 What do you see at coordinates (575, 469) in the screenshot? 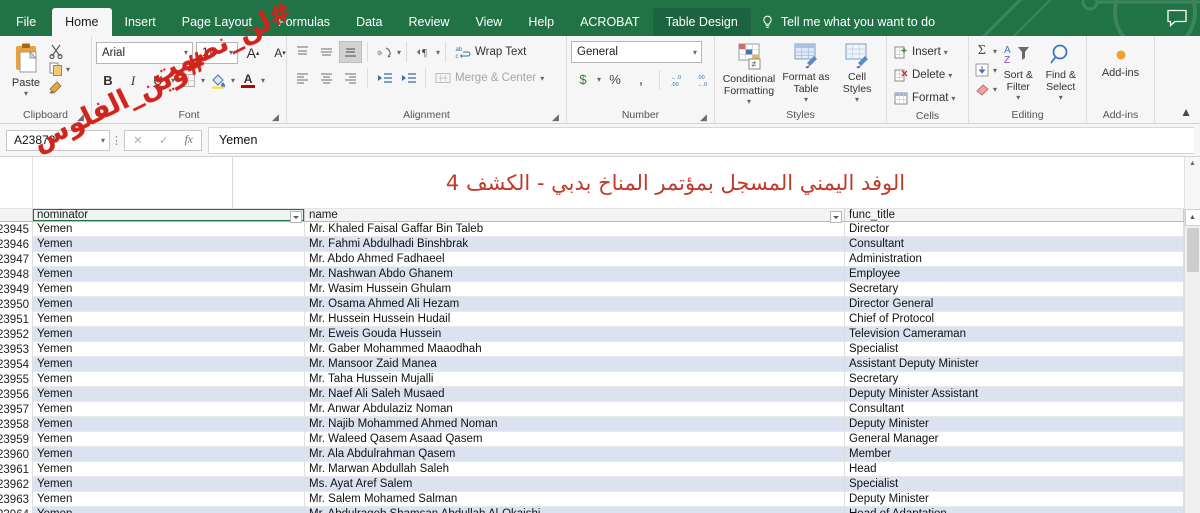
I see `cell-name: Mr. Marwan Abdullah Saleh` at bounding box center [575, 469].